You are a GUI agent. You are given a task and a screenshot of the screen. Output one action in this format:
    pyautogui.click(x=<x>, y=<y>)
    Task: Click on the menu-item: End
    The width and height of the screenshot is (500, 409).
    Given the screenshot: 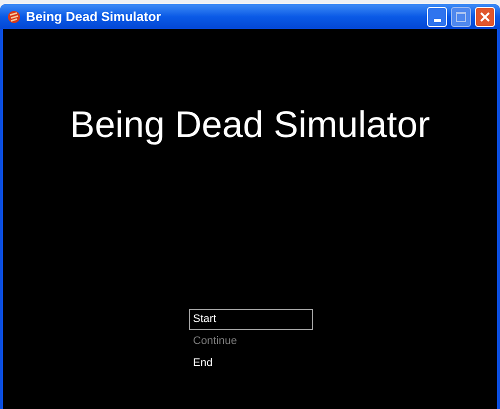 What is the action you would take?
    pyautogui.click(x=251, y=363)
    